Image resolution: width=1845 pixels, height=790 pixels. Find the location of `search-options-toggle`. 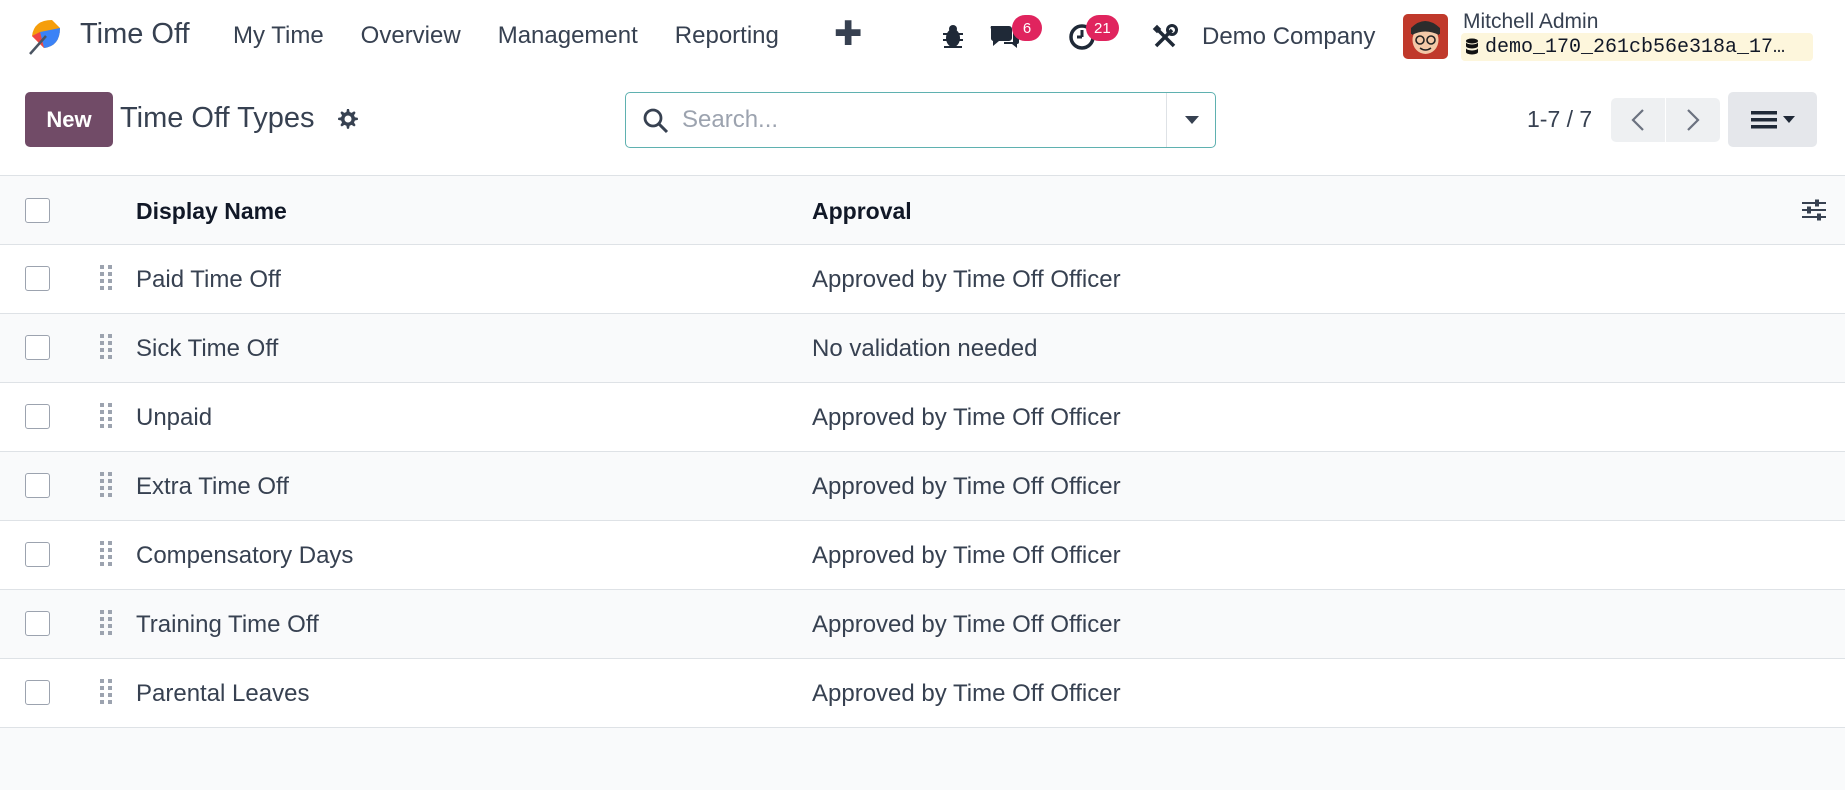

search-options-toggle is located at coordinates (1191, 120).